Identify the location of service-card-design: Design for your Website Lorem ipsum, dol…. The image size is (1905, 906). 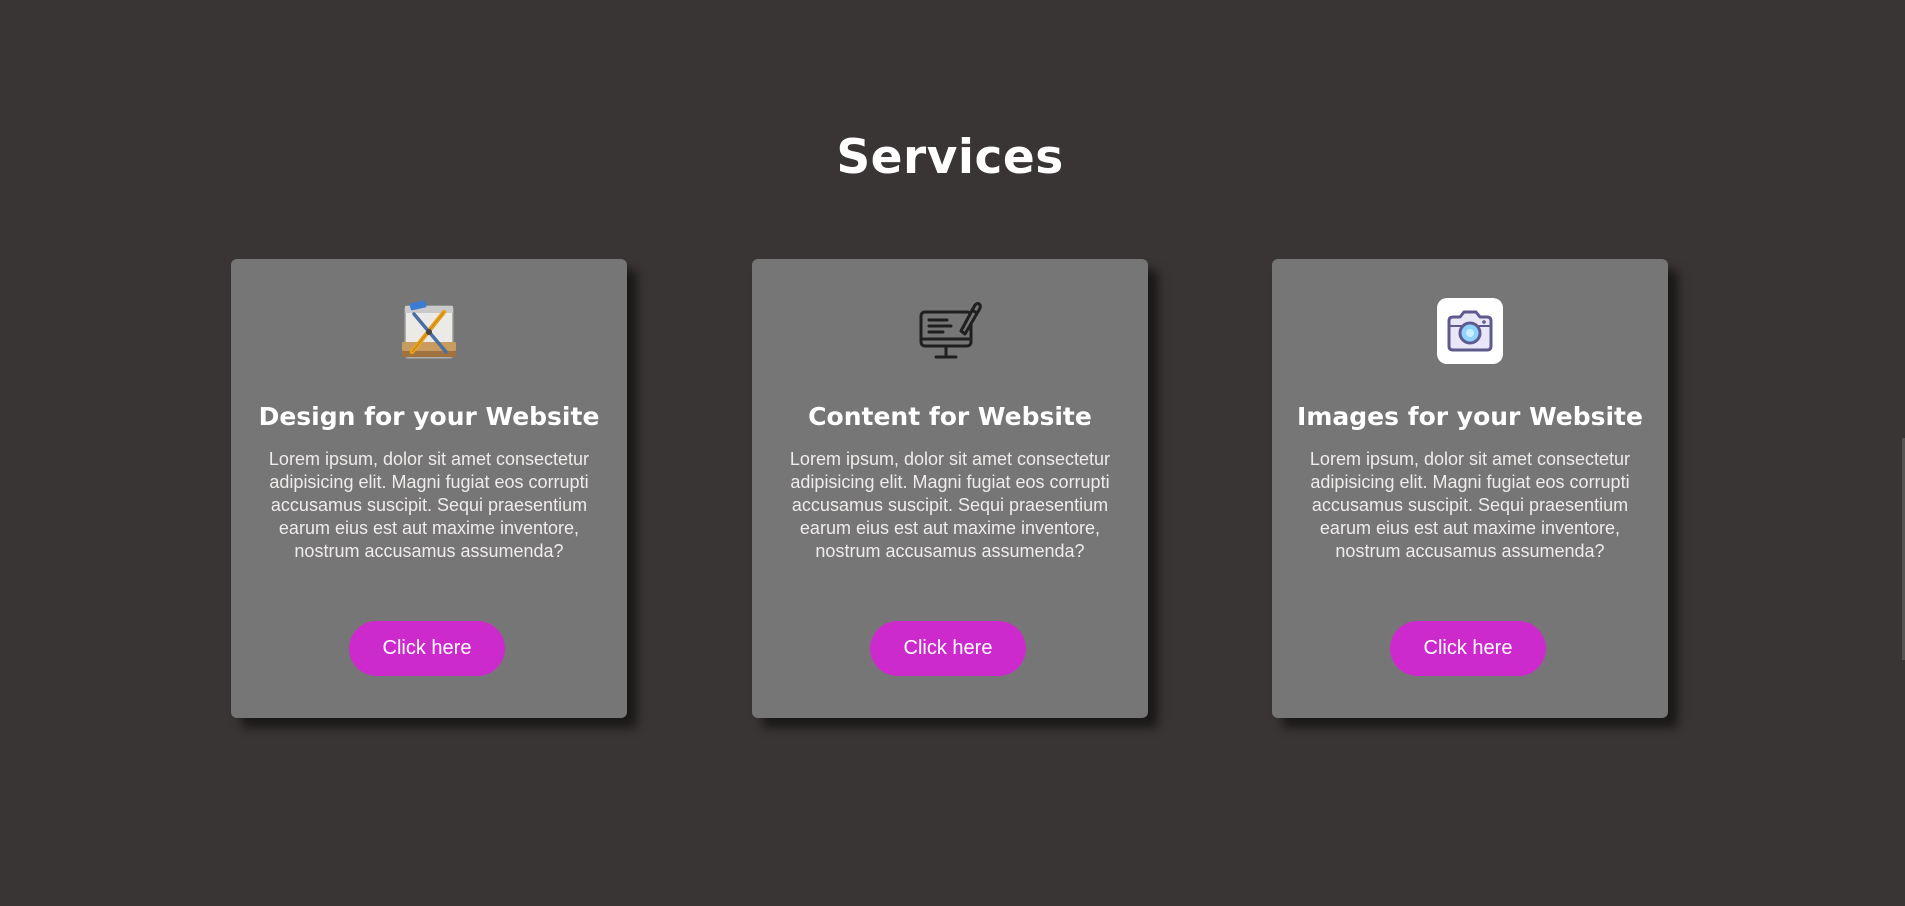
(429, 488).